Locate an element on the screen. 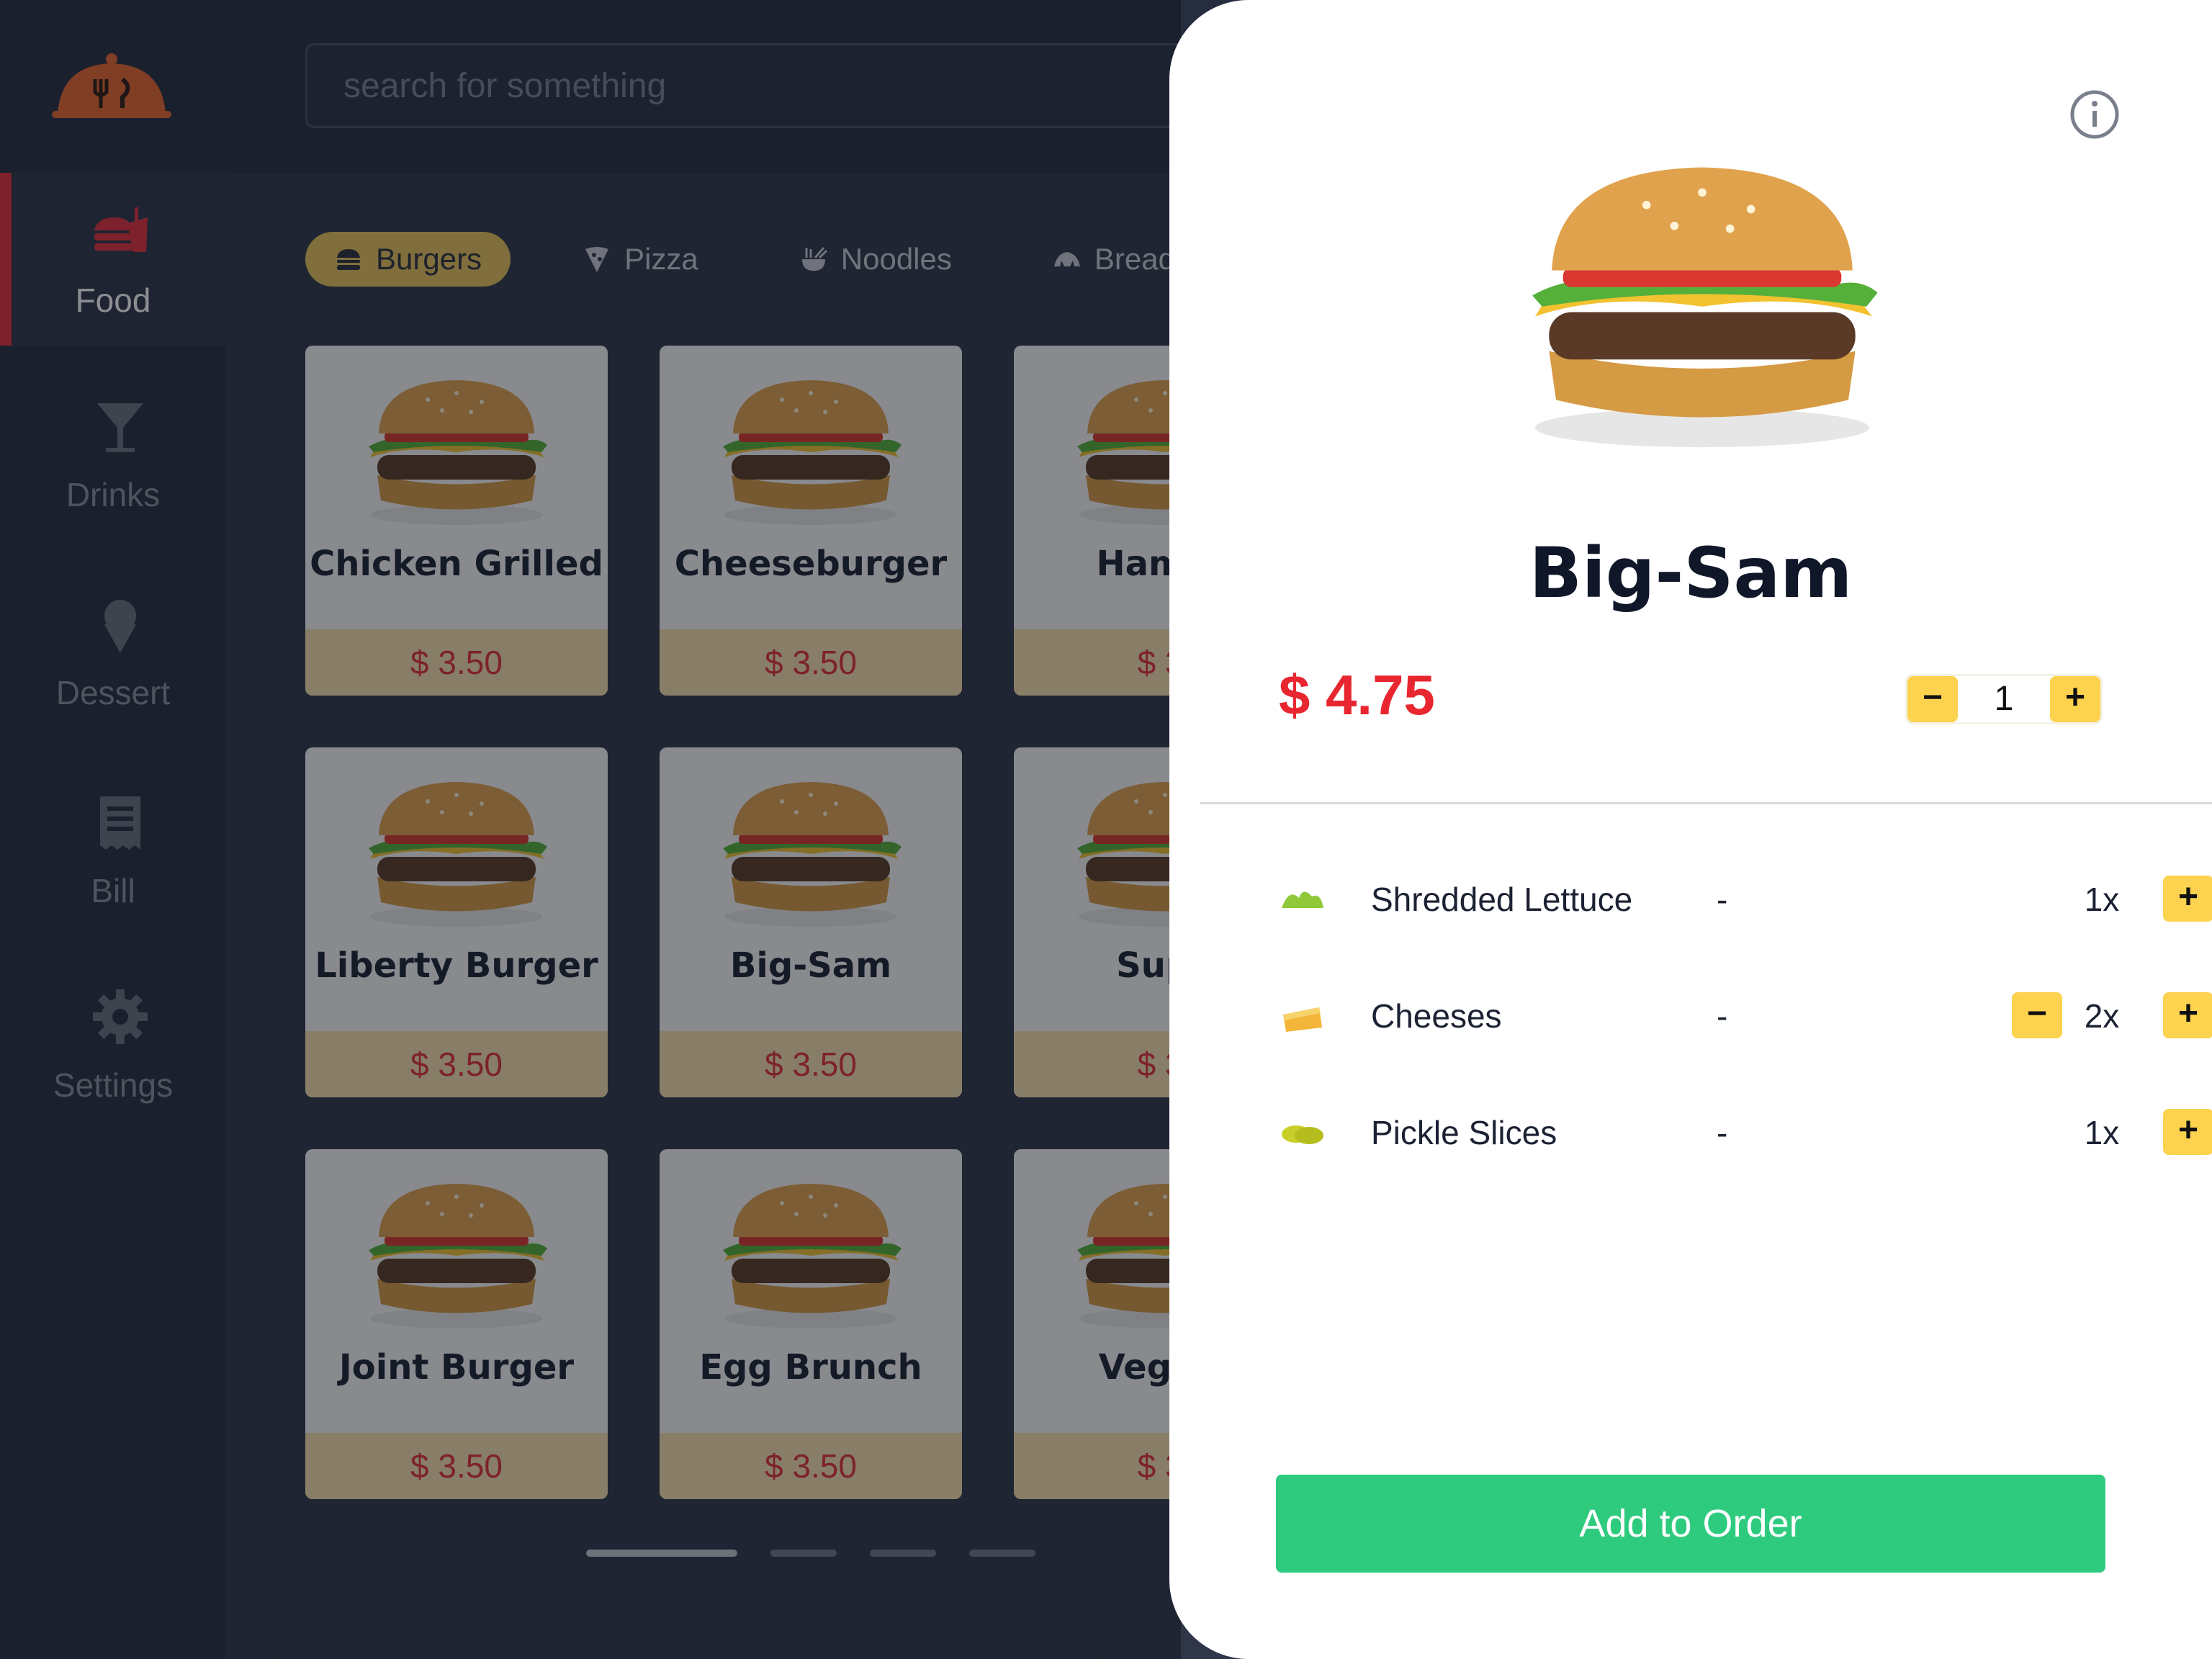 This screenshot has width=2212, height=1659. ingredient-row-lettuce: Shredded Lettuce - 1x + is located at coordinates (1744, 901).